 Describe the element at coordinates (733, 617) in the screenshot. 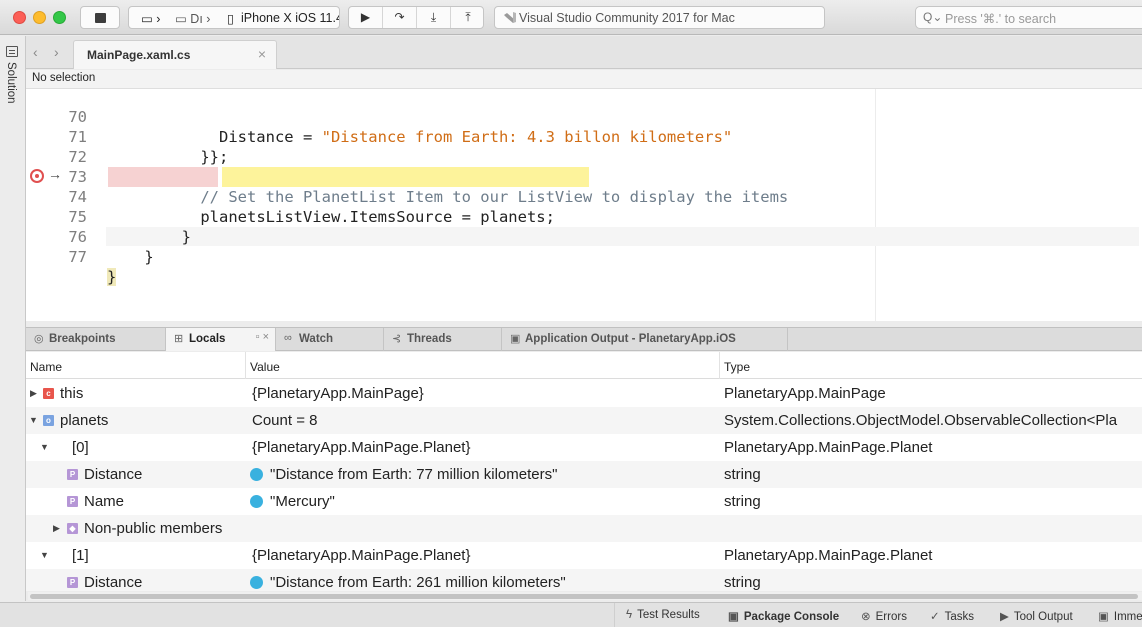

I see `package-icon: ▣` at that location.